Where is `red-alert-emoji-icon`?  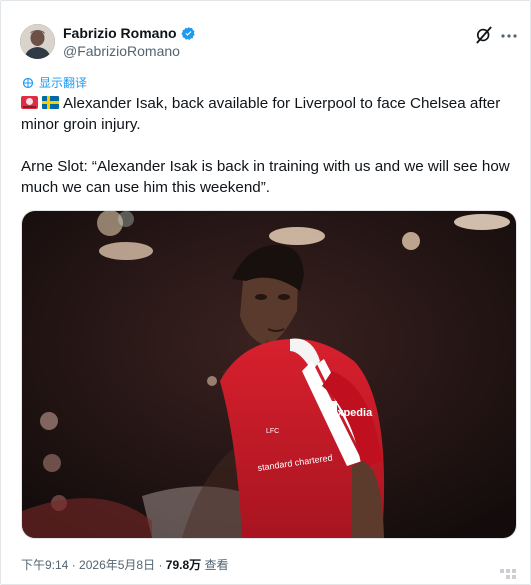 red-alert-emoji-icon is located at coordinates (29, 102).